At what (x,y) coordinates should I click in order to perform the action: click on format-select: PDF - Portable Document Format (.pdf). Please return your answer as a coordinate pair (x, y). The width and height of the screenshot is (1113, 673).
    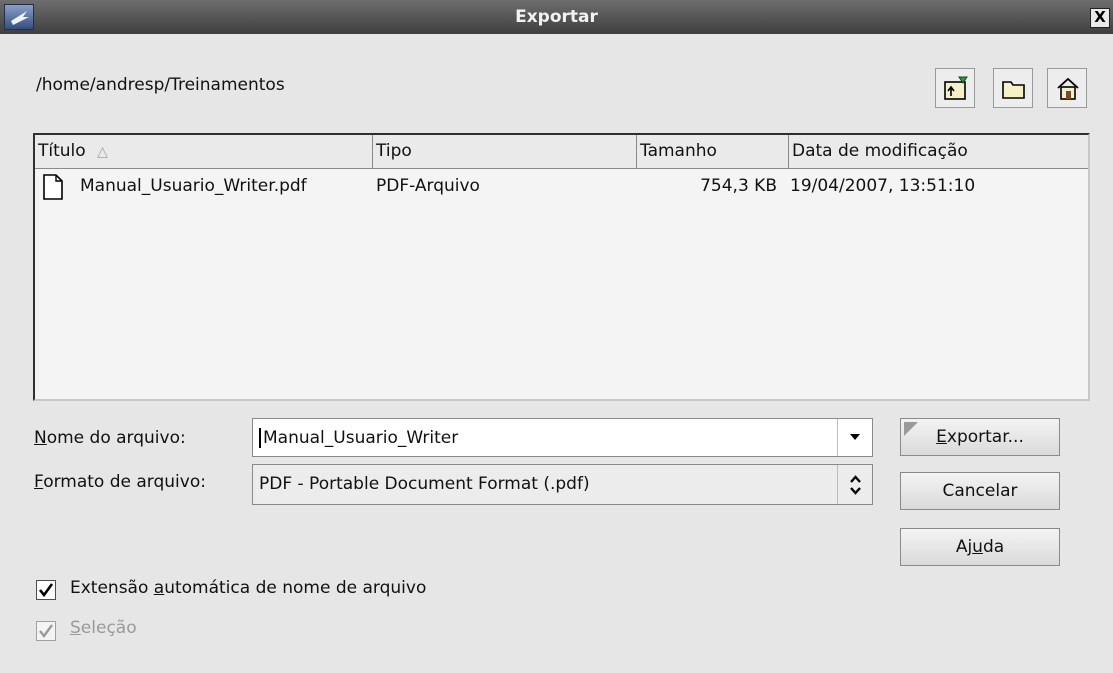
    Looking at the image, I should click on (562, 484).